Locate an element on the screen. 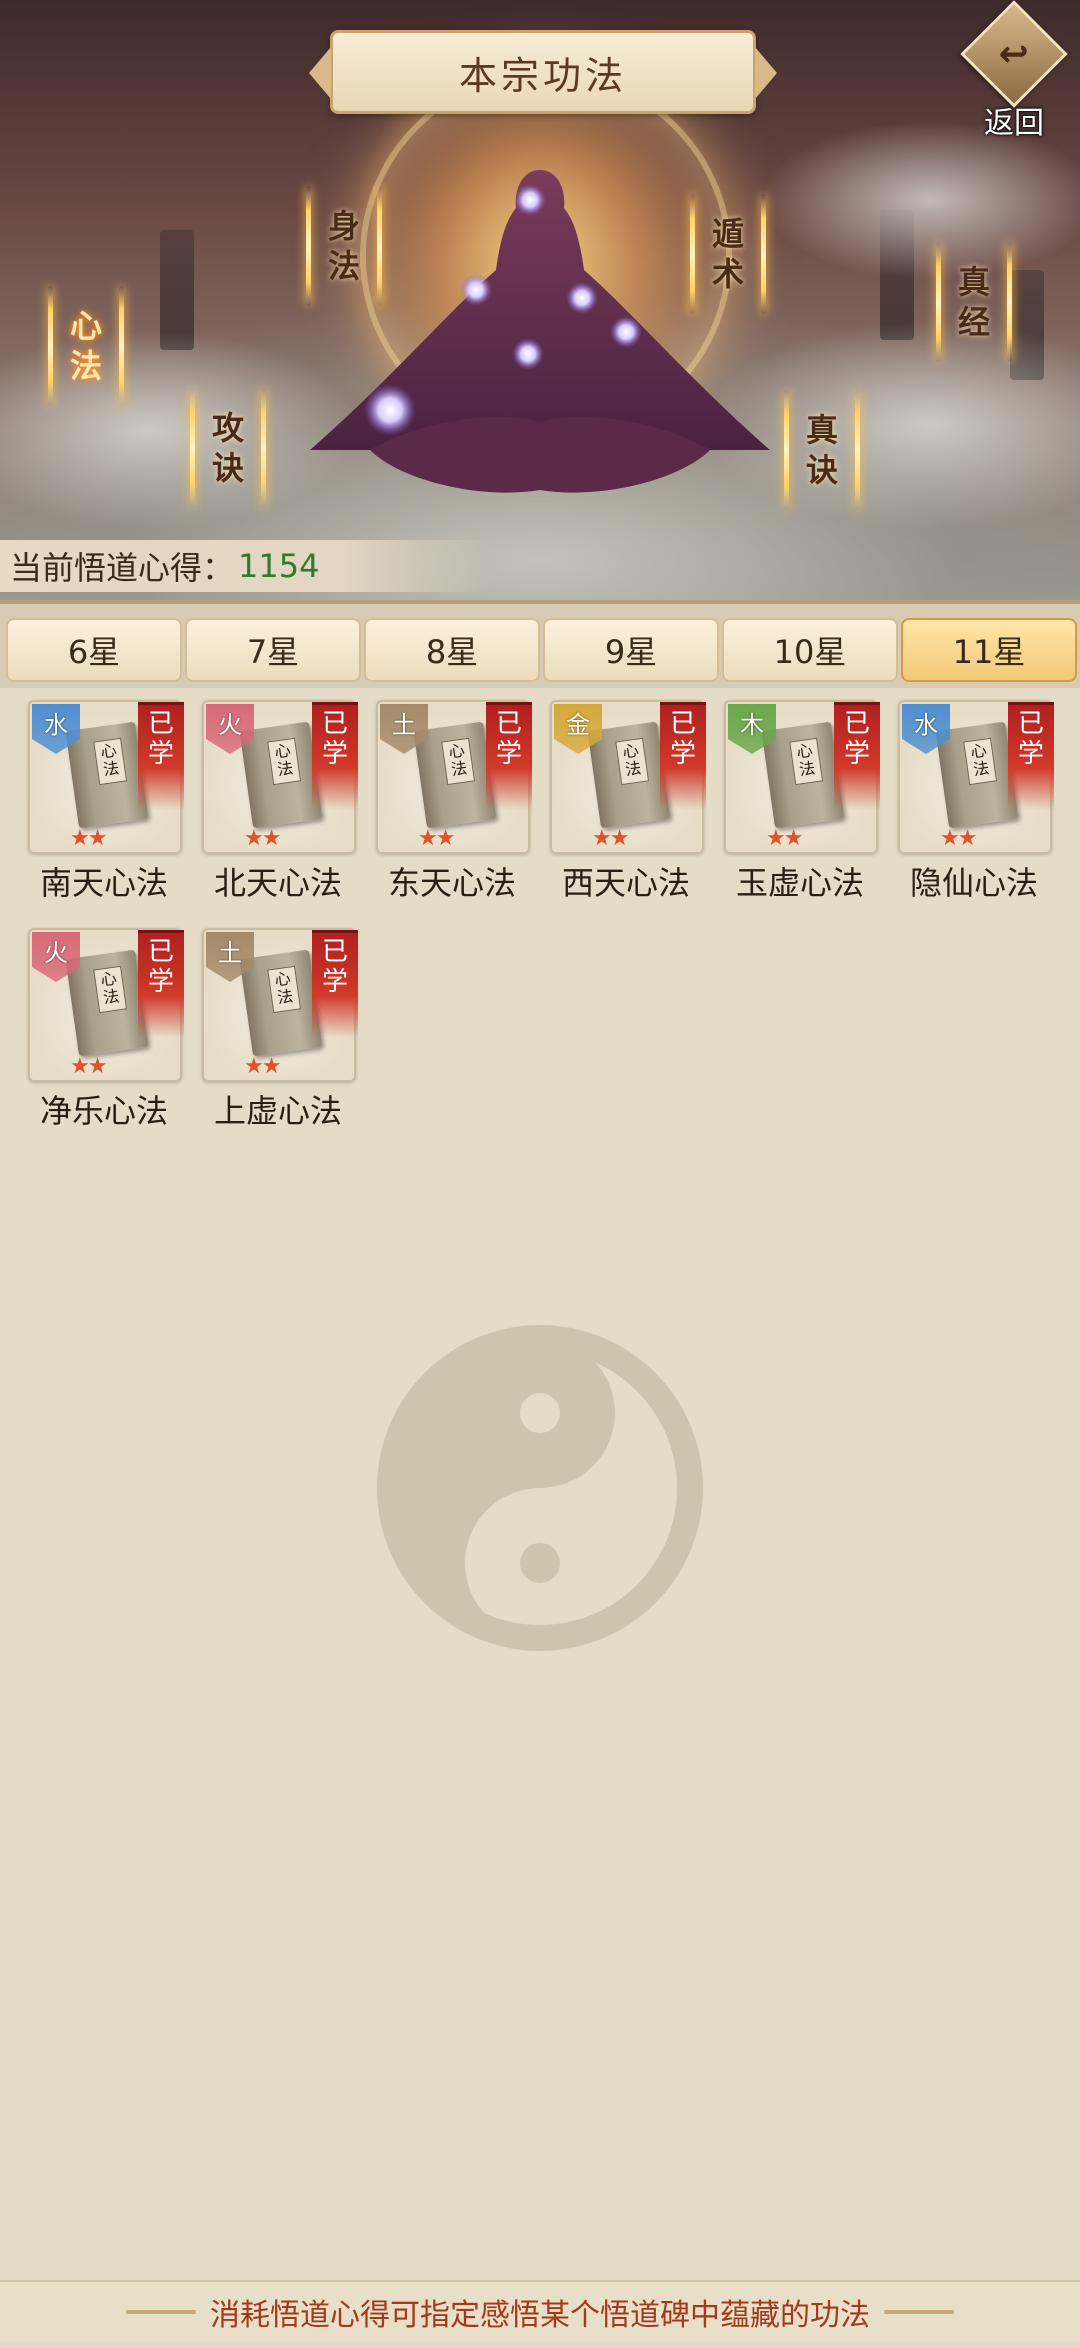  technique-card: 心法 木 已学 ★★ is located at coordinates (802, 777).